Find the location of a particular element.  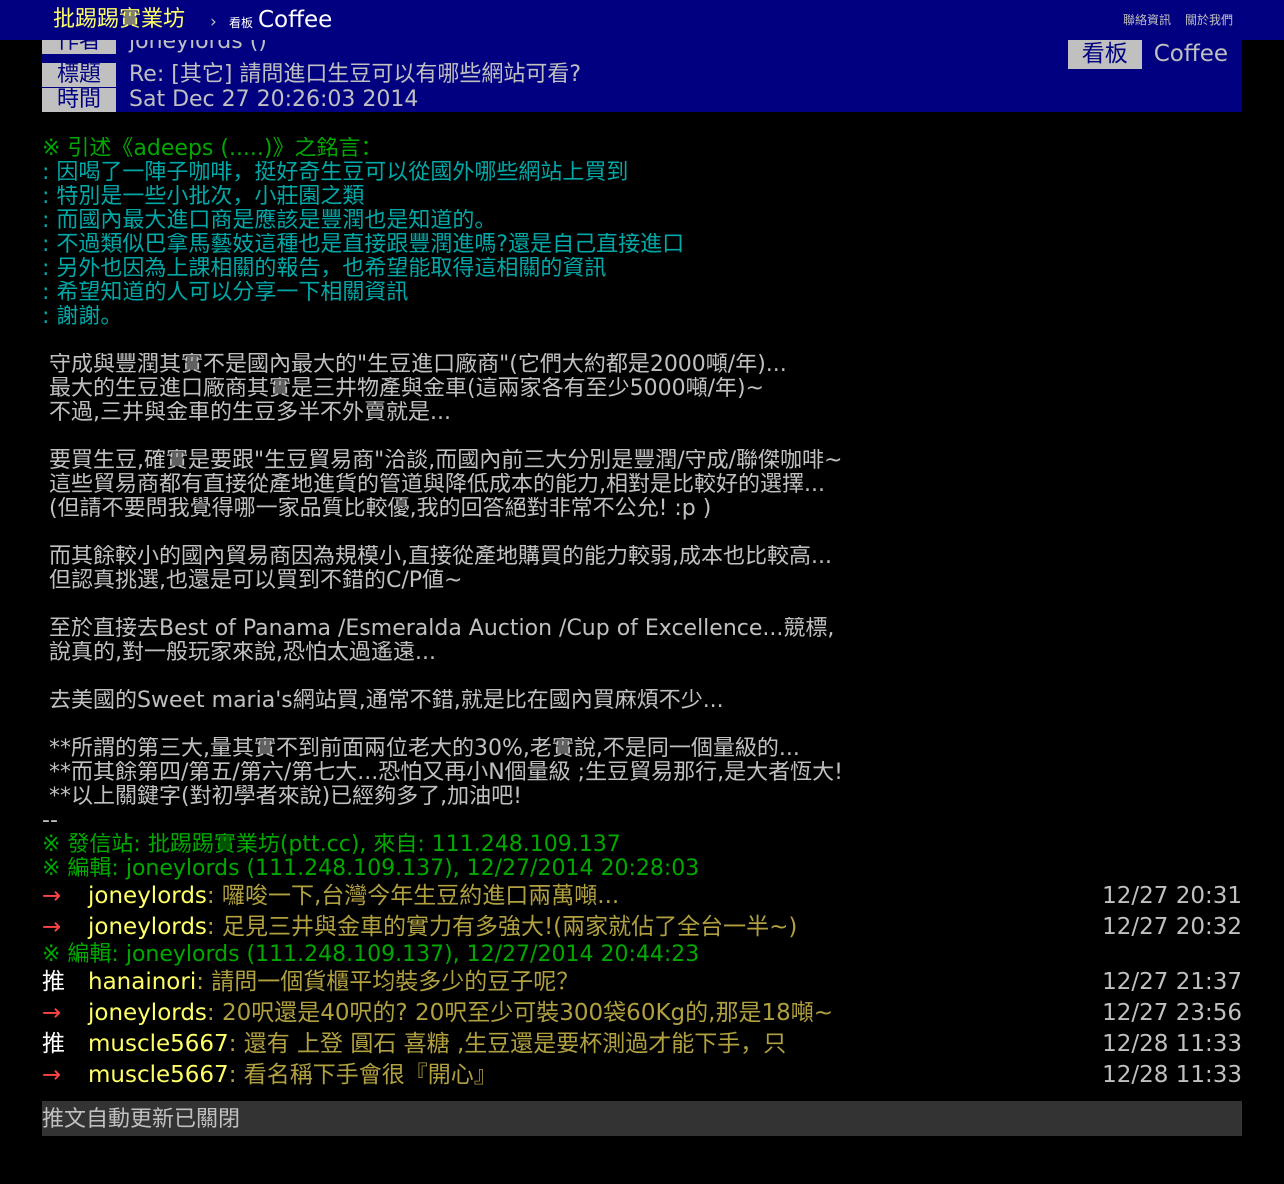

push-content: : 足見三井與金車的實力有多強大!(兩家就佔了全台一半~) is located at coordinates (502, 927).